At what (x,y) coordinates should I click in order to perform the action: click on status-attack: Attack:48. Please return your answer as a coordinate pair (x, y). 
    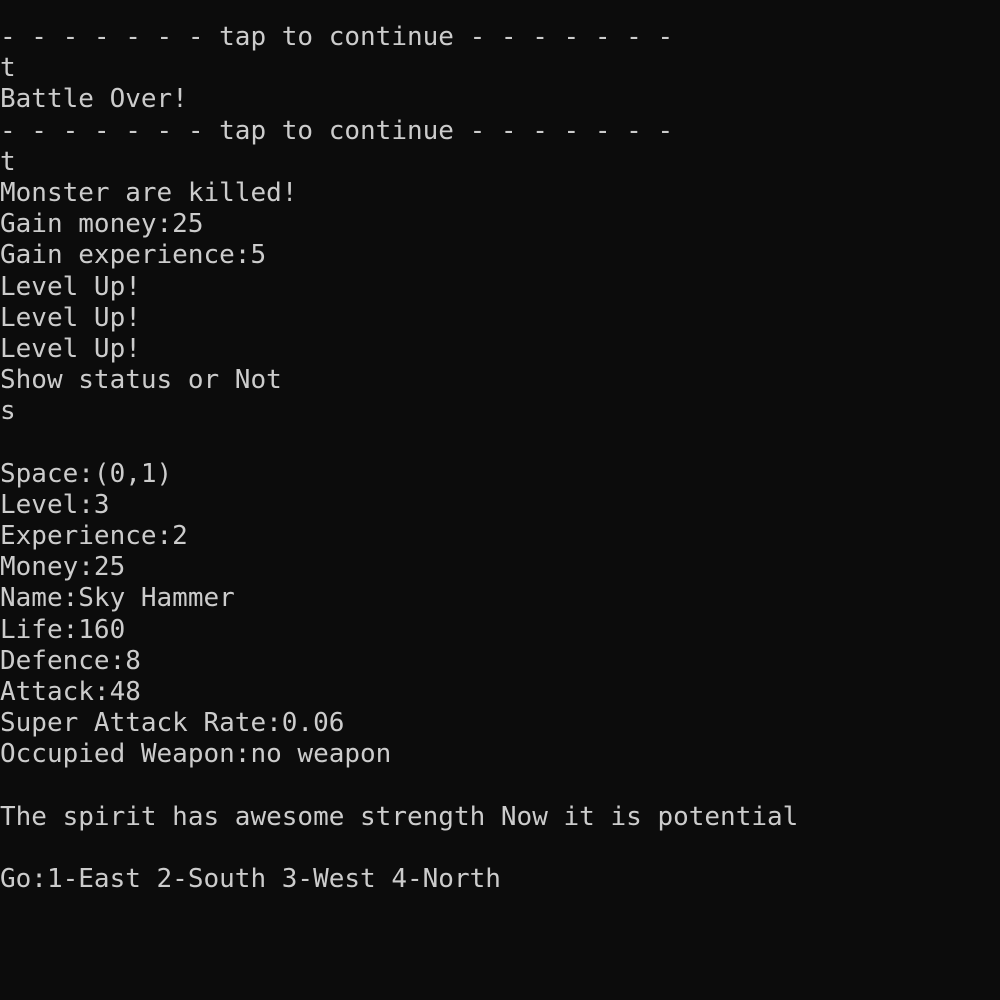
    Looking at the image, I should click on (70, 691).